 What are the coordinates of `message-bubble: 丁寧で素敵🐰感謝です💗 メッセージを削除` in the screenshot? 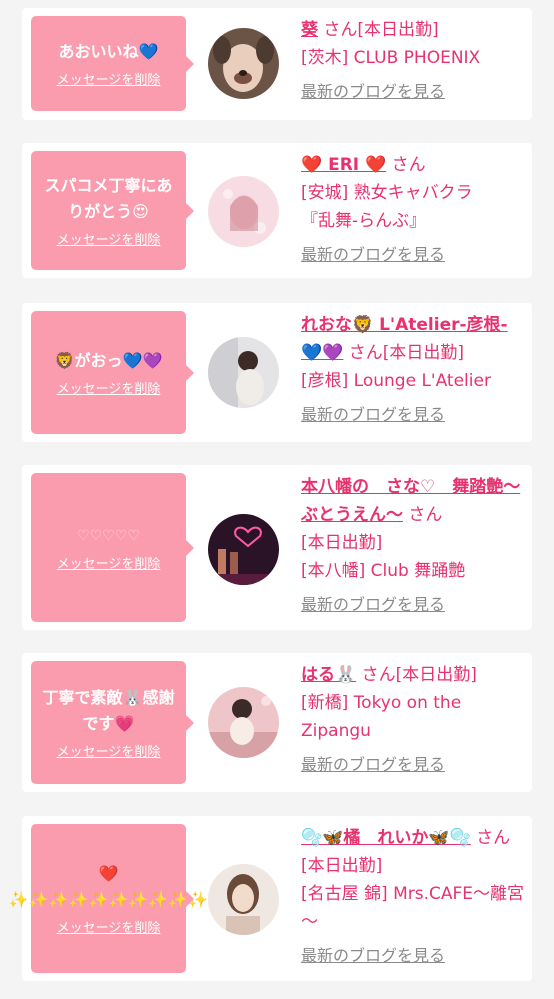 It's located at (112, 722).